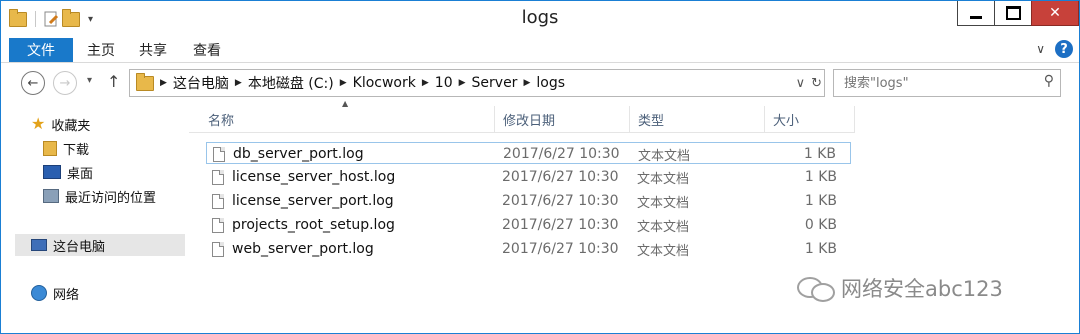  I want to click on nav-item-label: 下载, so click(76, 150).